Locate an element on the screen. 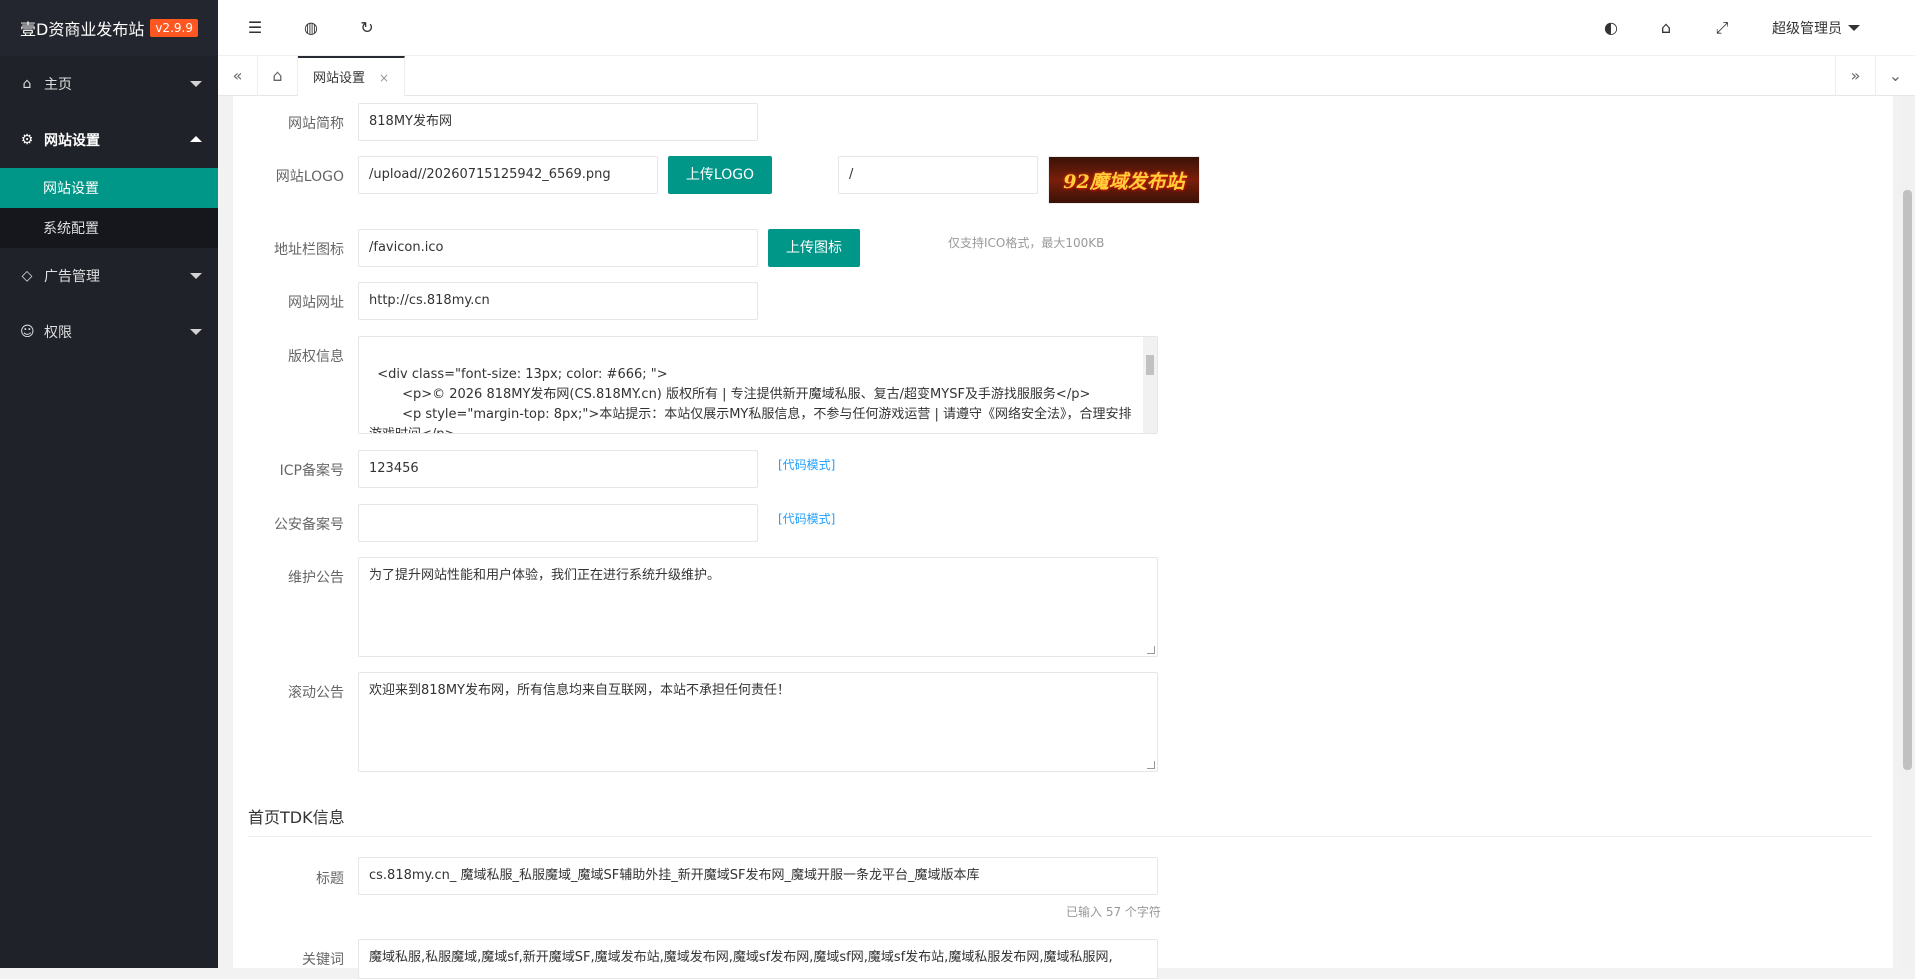 The image size is (1915, 979). section-divider is located at coordinates (1060, 836).